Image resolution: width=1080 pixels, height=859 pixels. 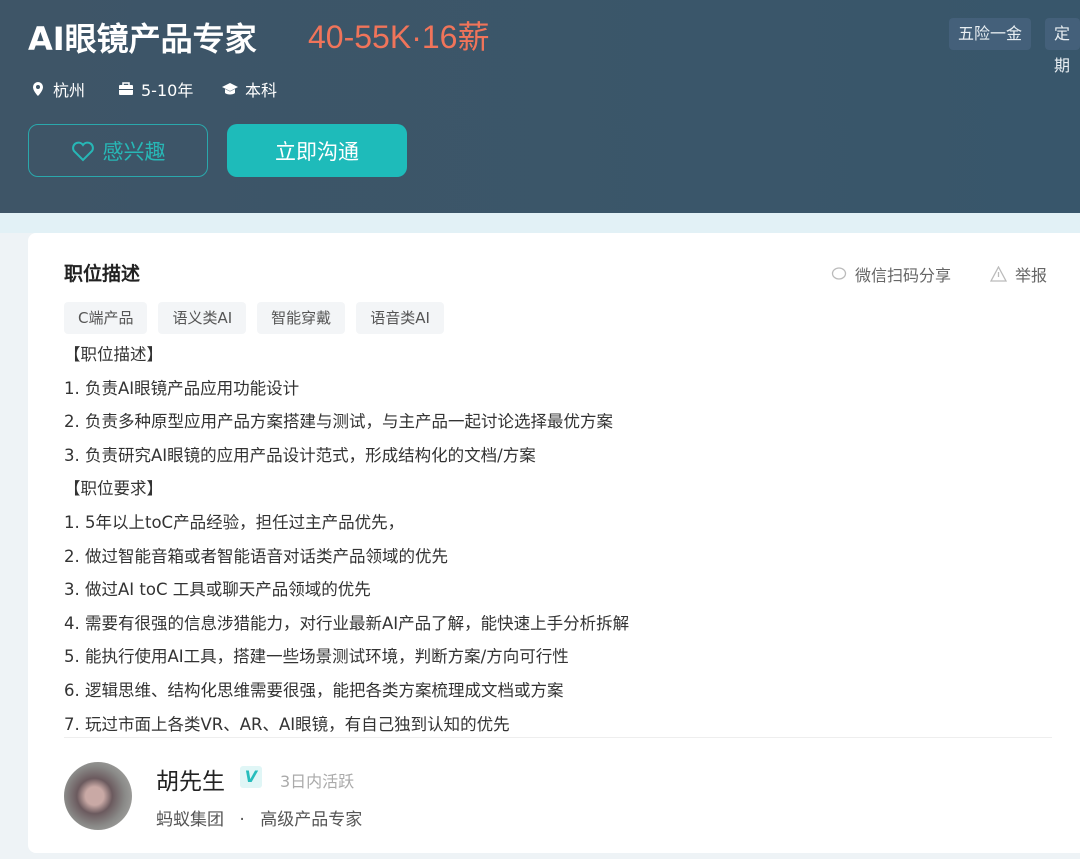 I want to click on welfare-tag: 五险一金, so click(x=990, y=34).